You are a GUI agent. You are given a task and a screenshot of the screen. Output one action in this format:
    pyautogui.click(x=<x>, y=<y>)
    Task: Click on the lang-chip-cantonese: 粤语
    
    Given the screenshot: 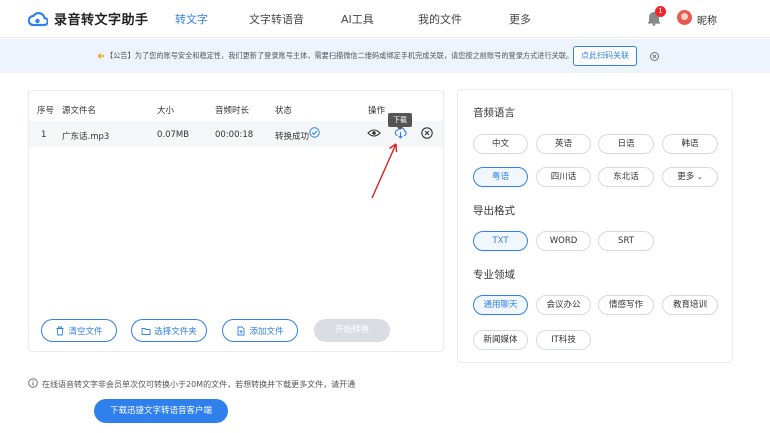 What is the action you would take?
    pyautogui.click(x=500, y=177)
    